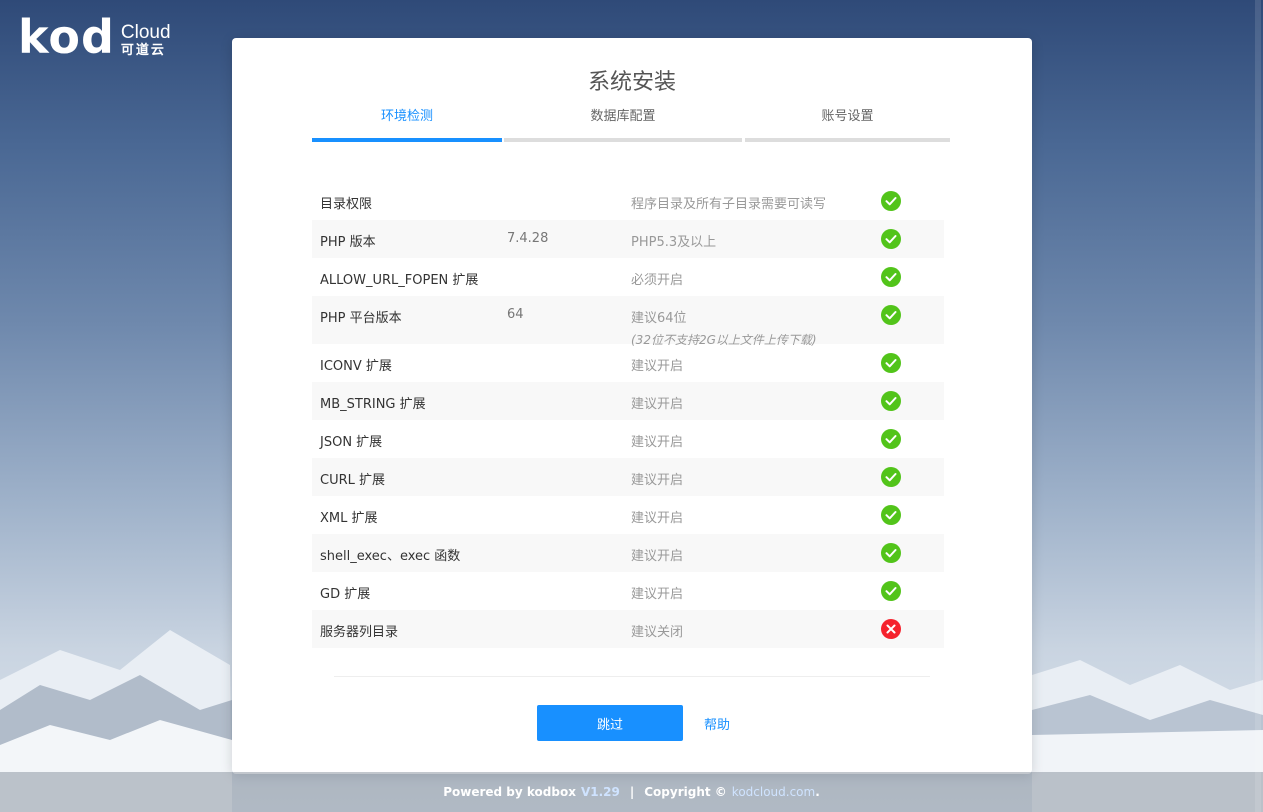  What do you see at coordinates (628, 277) in the screenshot?
I see `check-row-allow-url-fopen: ALLOW_URL_FOPEN 扩展 必须开启` at bounding box center [628, 277].